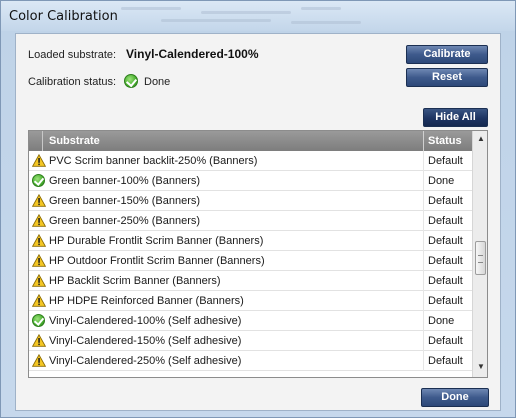  What do you see at coordinates (455, 117) in the screenshot?
I see `hide-all-button: Hide All` at bounding box center [455, 117].